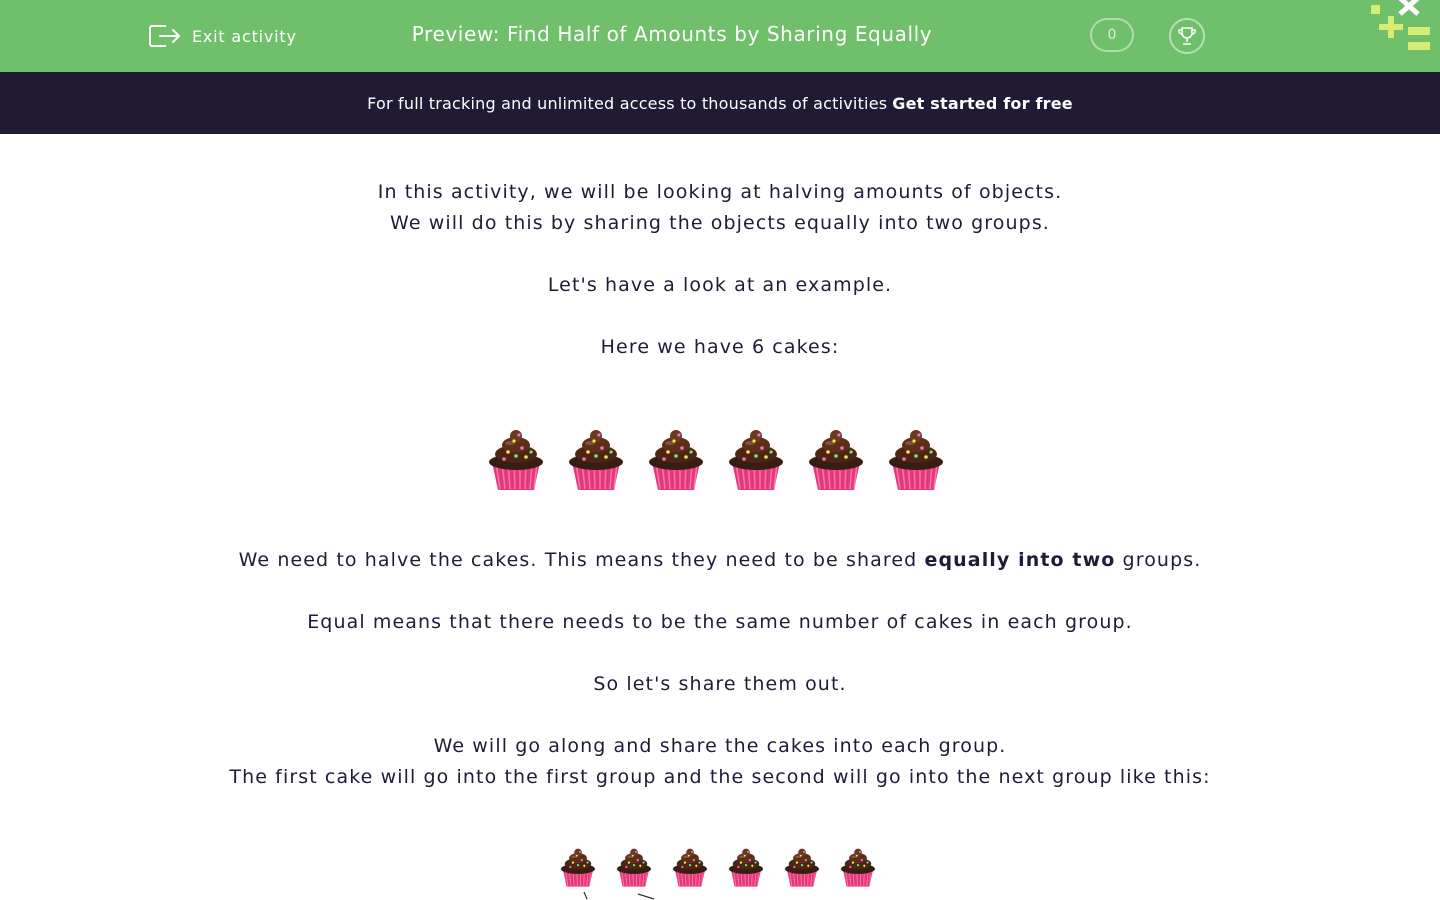 The width and height of the screenshot is (1440, 900). What do you see at coordinates (244, 36) in the screenshot?
I see `exit-activity-label: Exit activity` at bounding box center [244, 36].